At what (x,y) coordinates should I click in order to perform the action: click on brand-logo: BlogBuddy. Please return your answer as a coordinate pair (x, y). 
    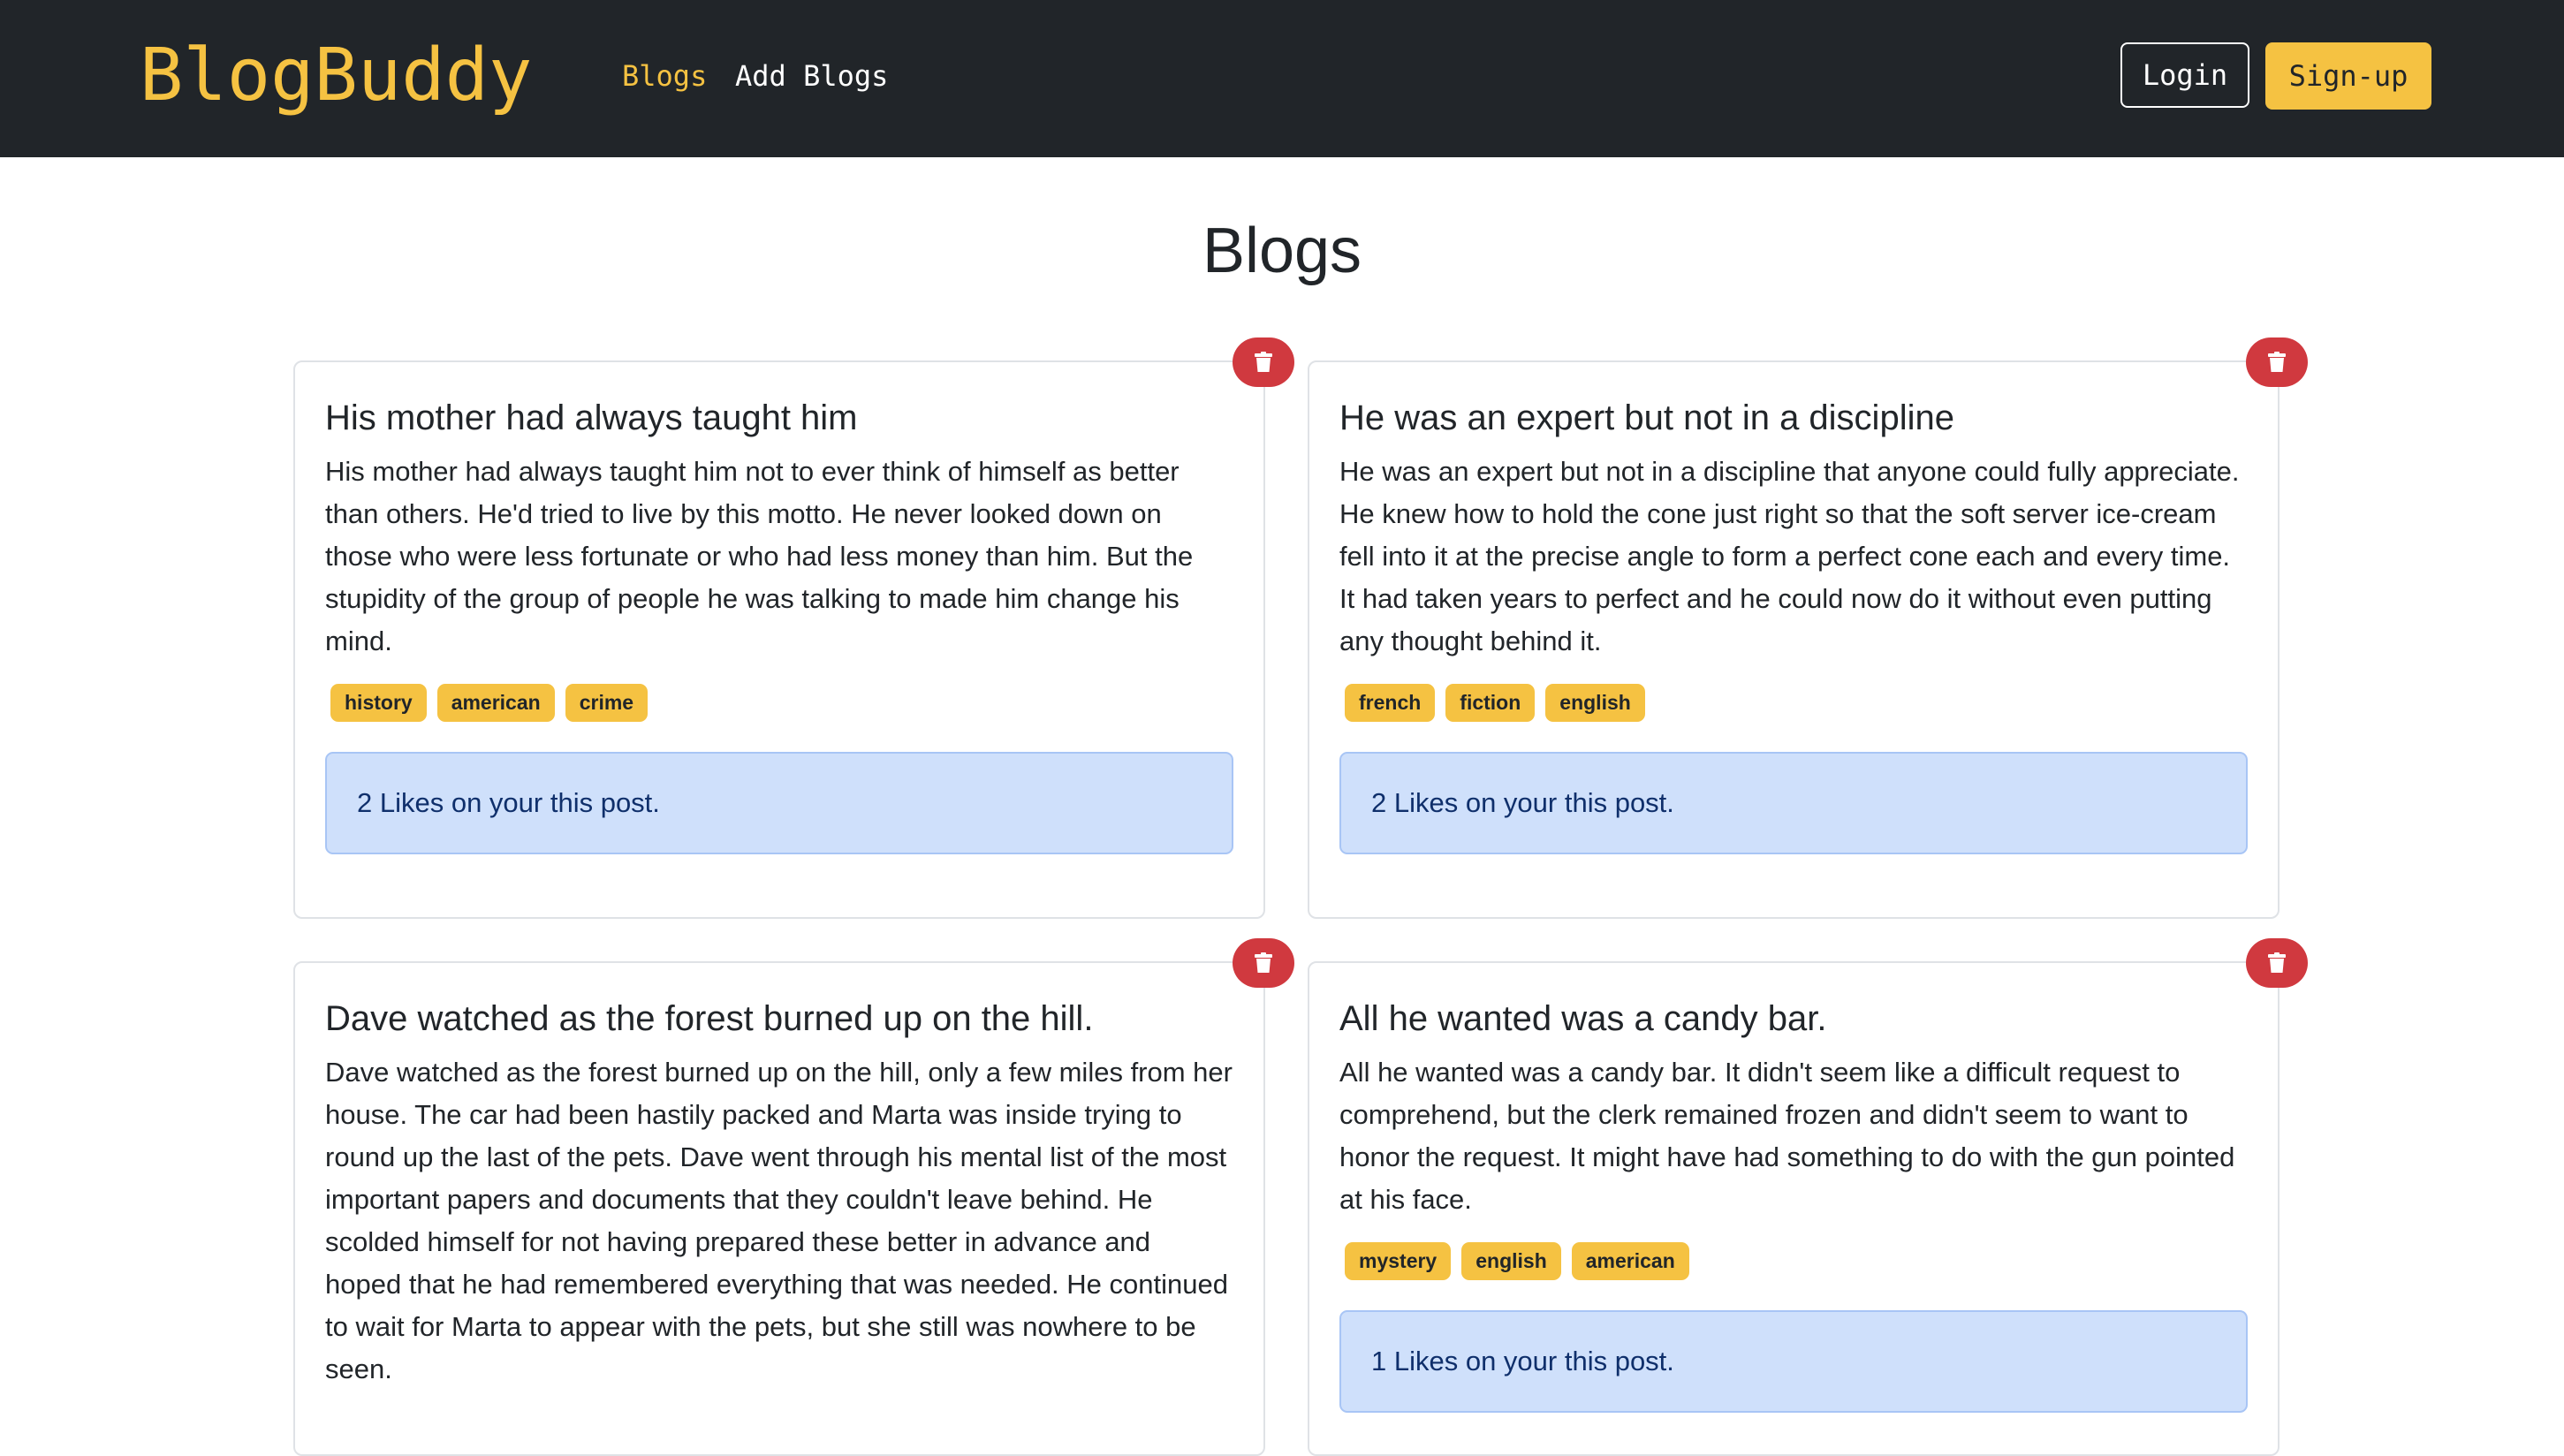
    Looking at the image, I should click on (336, 76).